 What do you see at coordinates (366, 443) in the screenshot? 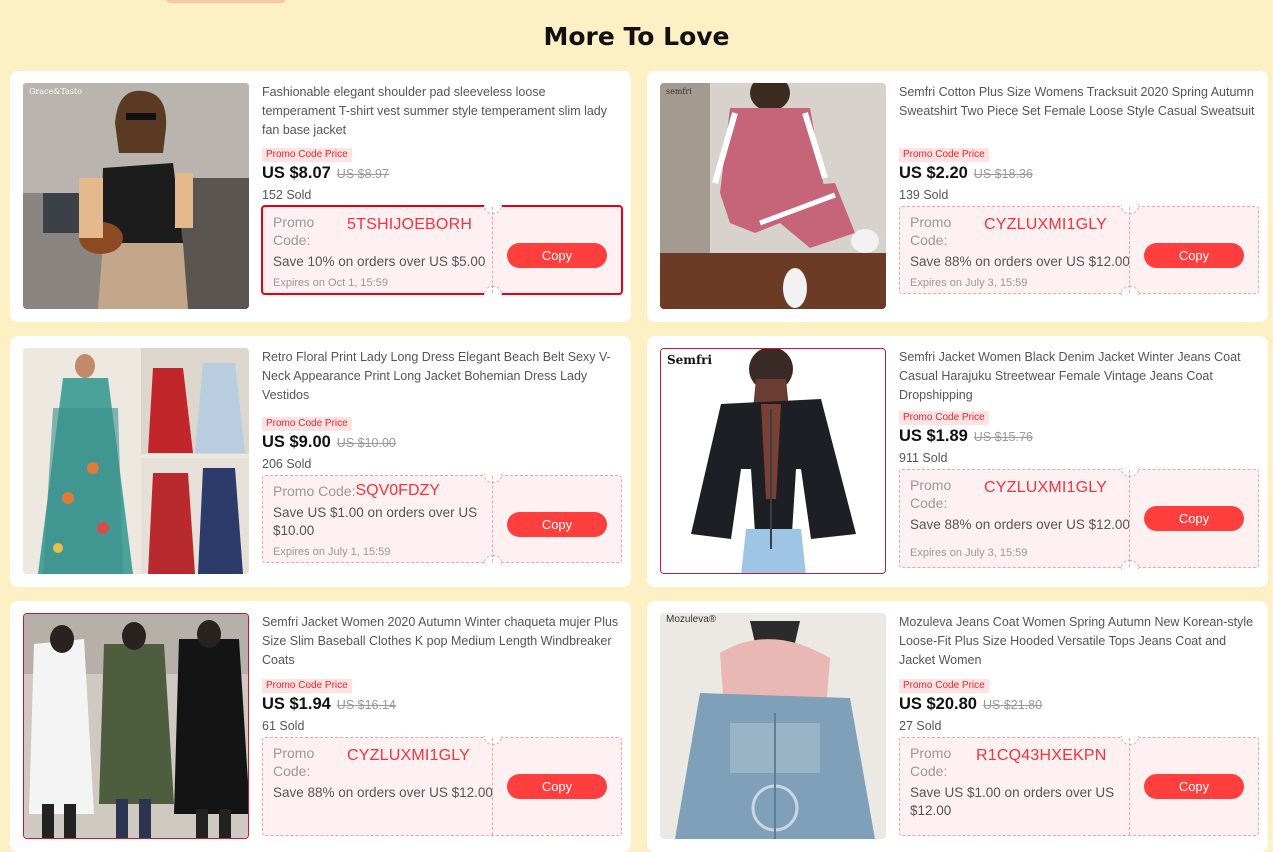
I see `original-price: US $10.00` at bounding box center [366, 443].